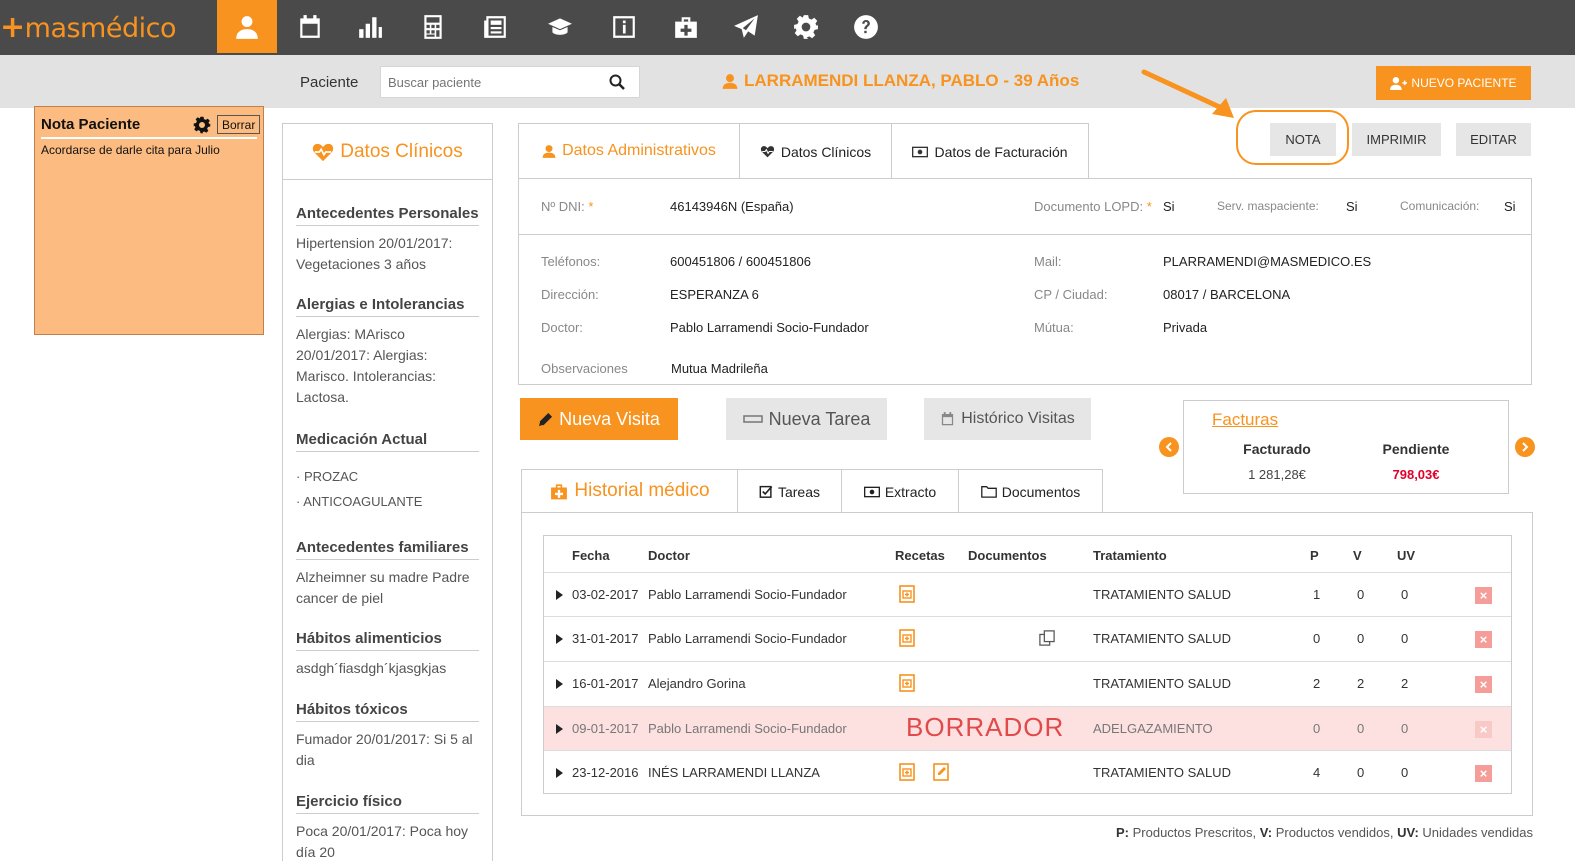  What do you see at coordinates (806, 26) in the screenshot?
I see `nav-settings` at bounding box center [806, 26].